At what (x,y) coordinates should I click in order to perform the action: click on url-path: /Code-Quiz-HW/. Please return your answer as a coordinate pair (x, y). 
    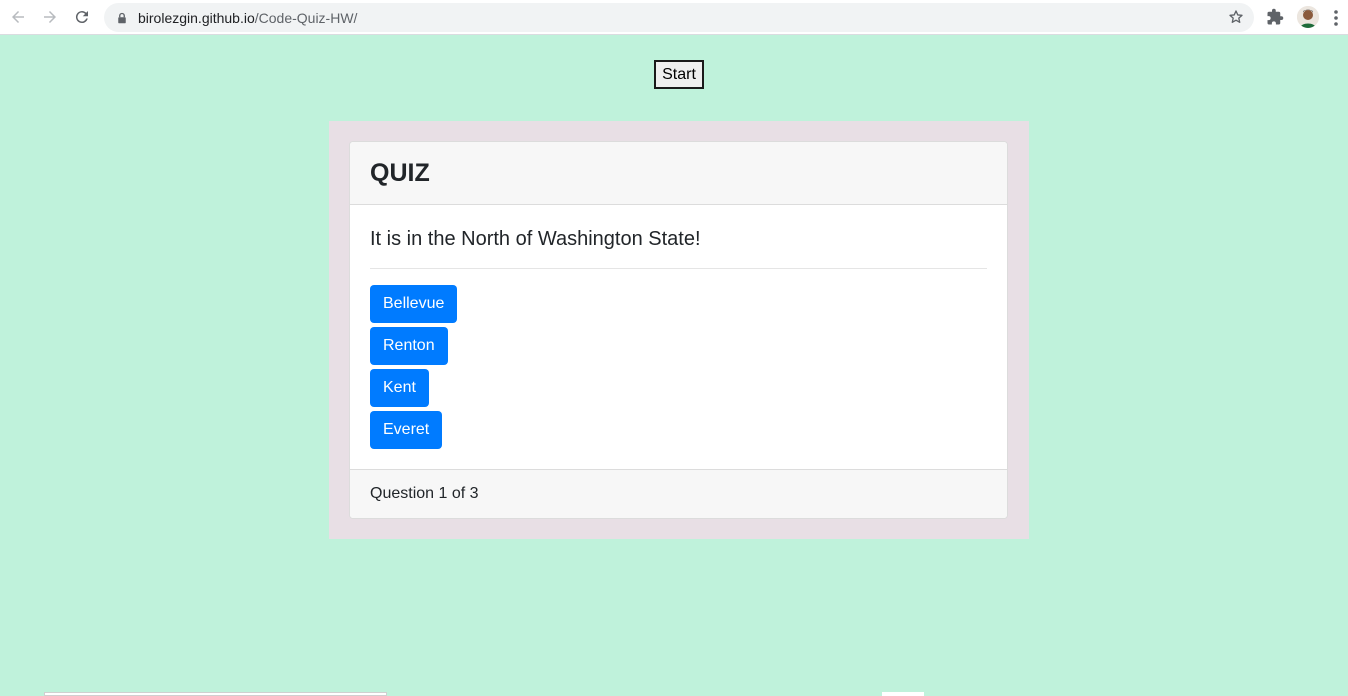
    Looking at the image, I should click on (306, 17).